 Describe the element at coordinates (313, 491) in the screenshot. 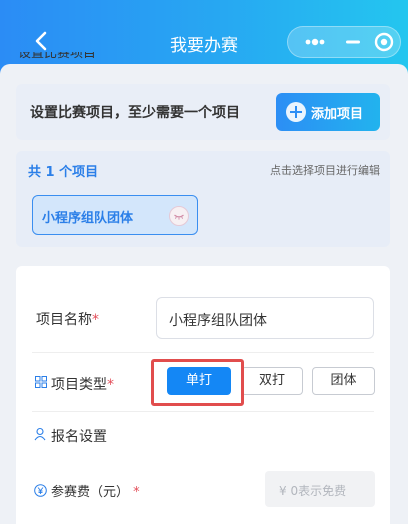

I see `entry-fee-placeholder: ¥ 0表示免费` at that location.